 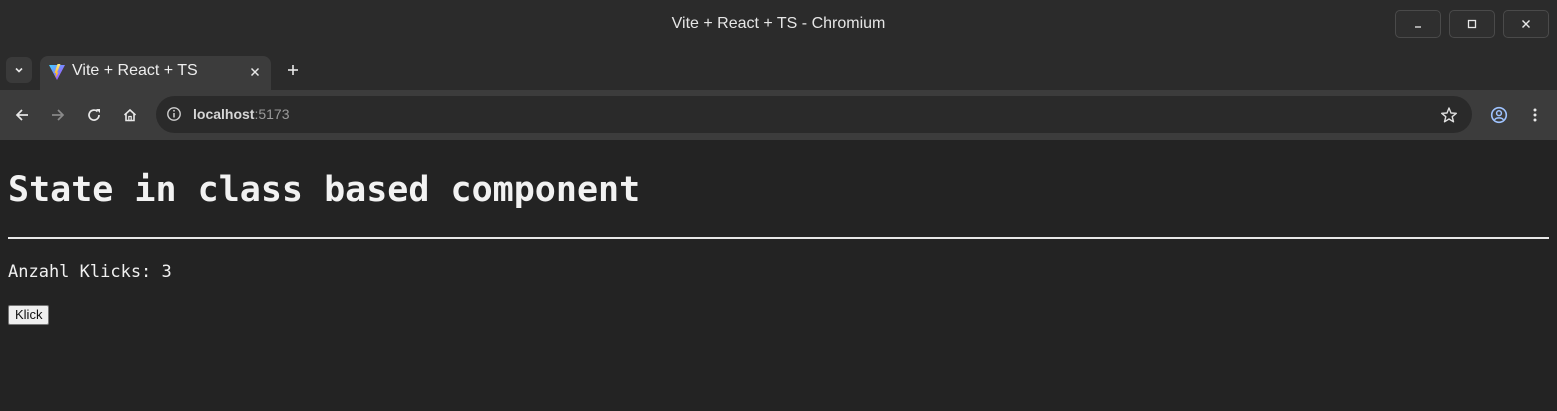 I want to click on tab-search-button, so click(x=19, y=70).